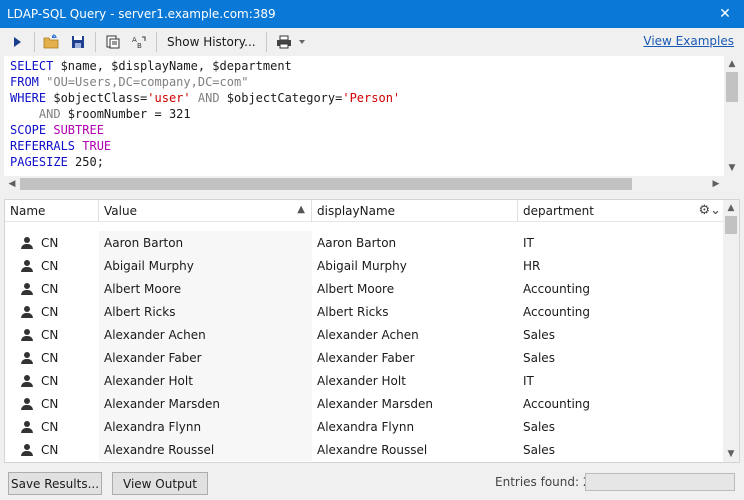 Image resolution: width=744 pixels, height=500 pixels. Describe the element at coordinates (372, 449) in the screenshot. I see `cell-displayname: Alexandre Roussel` at that location.